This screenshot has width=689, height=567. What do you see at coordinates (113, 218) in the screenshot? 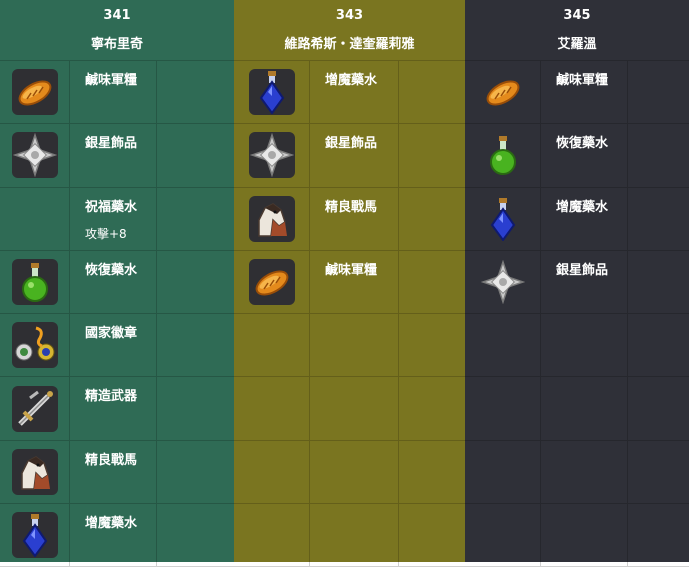
I see `item-name-cell: 祝福藥水 攻擊+8` at bounding box center [113, 218].